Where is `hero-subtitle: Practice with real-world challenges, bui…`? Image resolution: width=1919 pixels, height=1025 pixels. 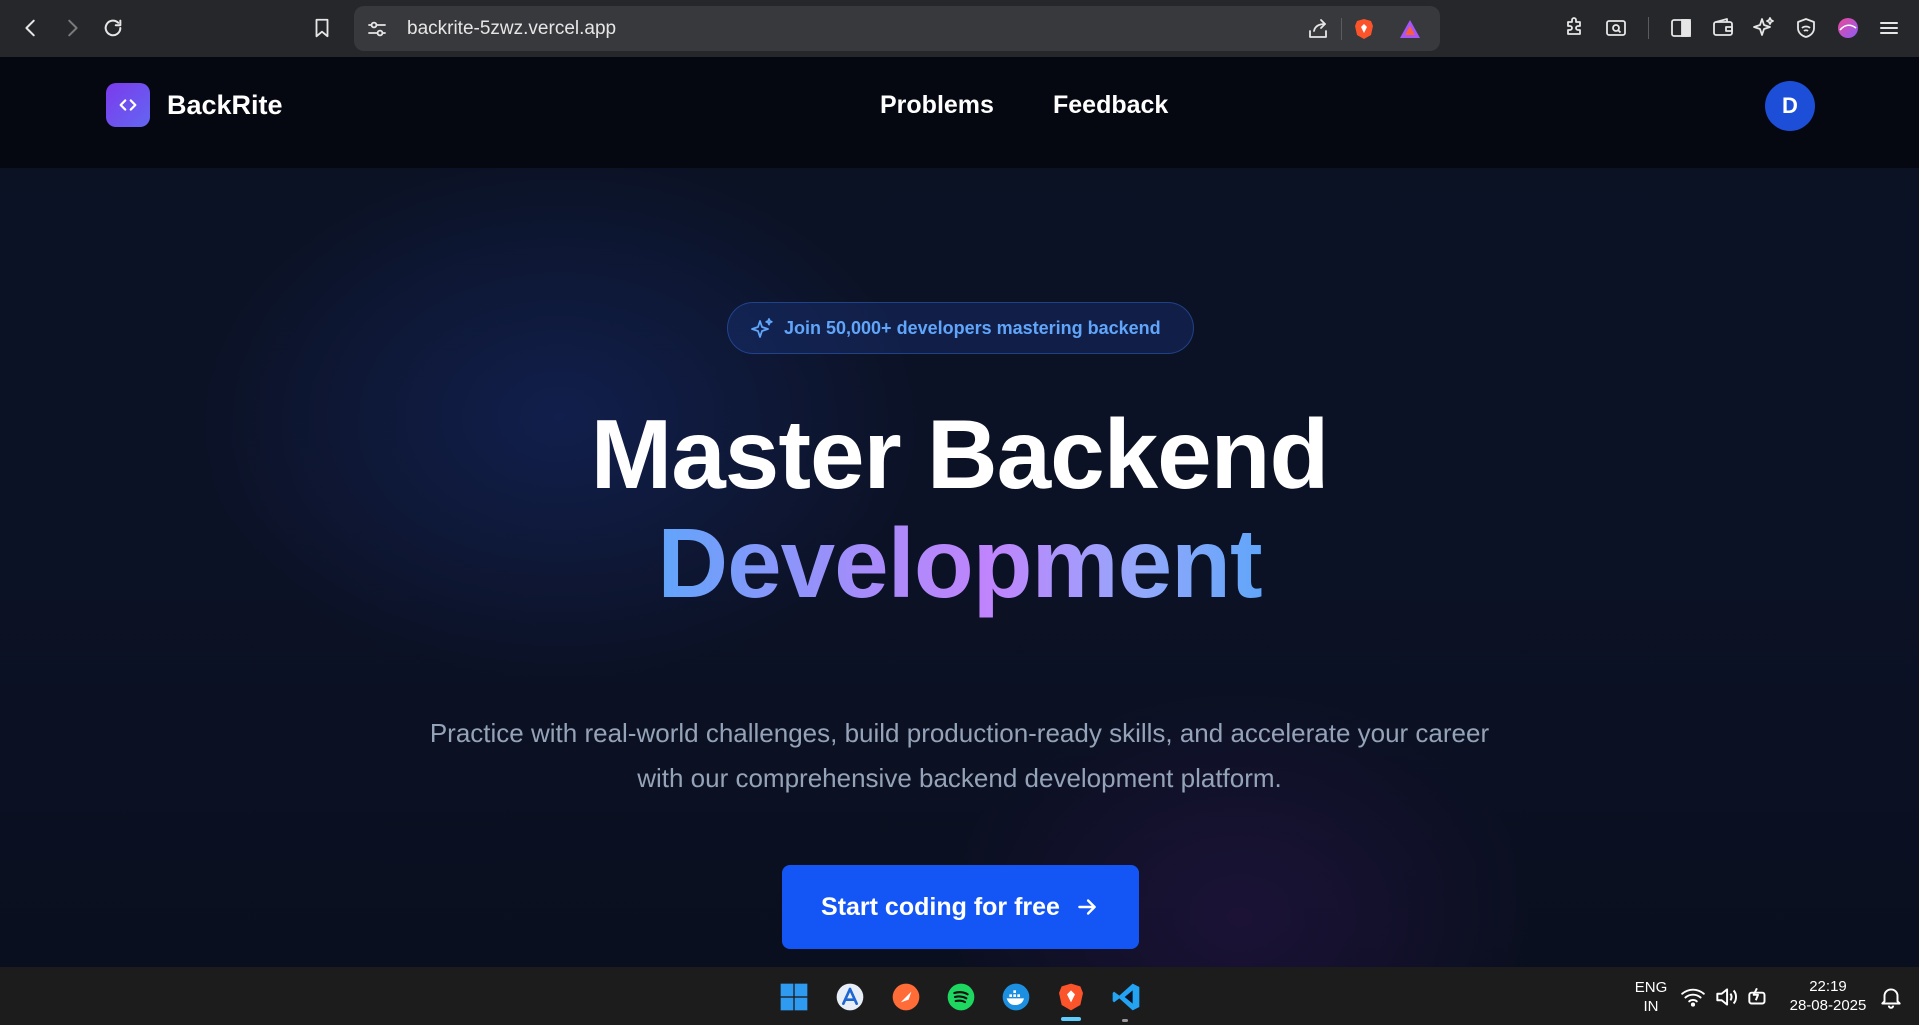
hero-subtitle: Practice with real-world challenges, bui… is located at coordinates (959, 755).